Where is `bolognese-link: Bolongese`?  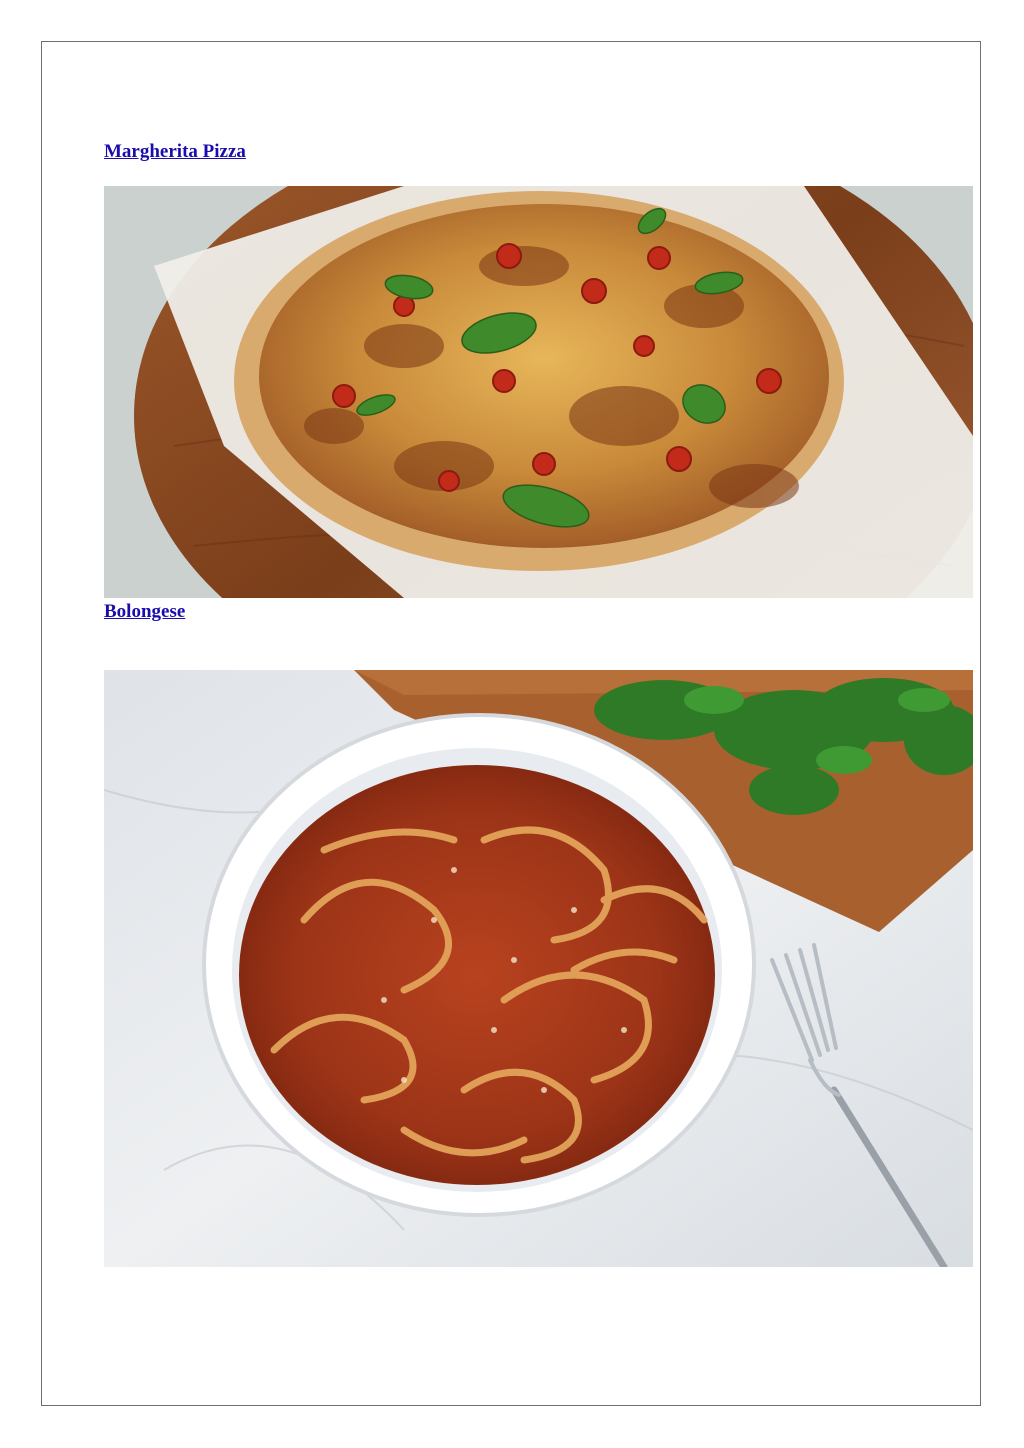
bolognese-link: Bolongese is located at coordinates (144, 612).